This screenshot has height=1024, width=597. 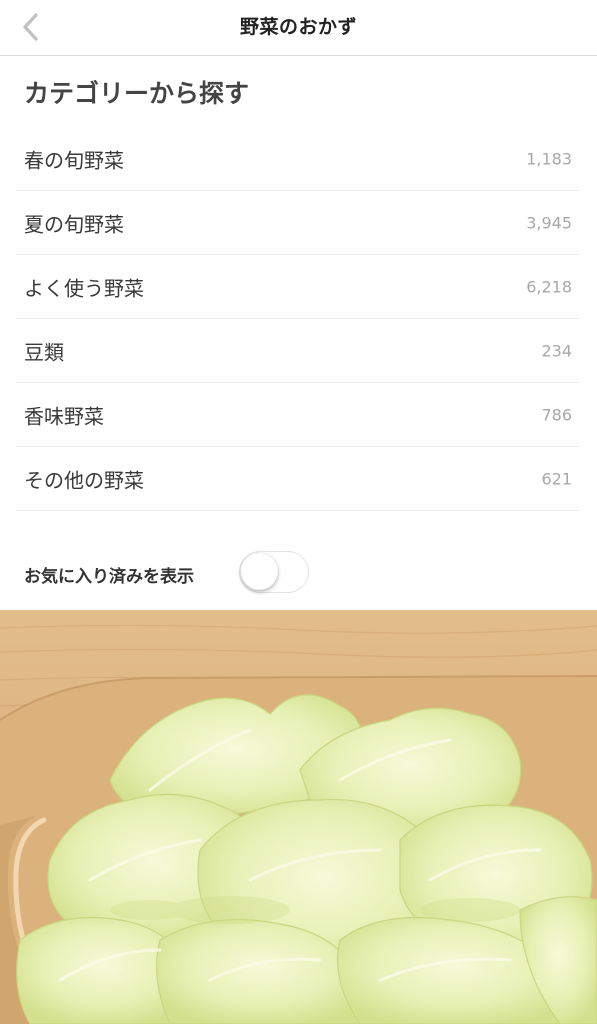 What do you see at coordinates (556, 350) in the screenshot?
I see `category-count: 234` at bounding box center [556, 350].